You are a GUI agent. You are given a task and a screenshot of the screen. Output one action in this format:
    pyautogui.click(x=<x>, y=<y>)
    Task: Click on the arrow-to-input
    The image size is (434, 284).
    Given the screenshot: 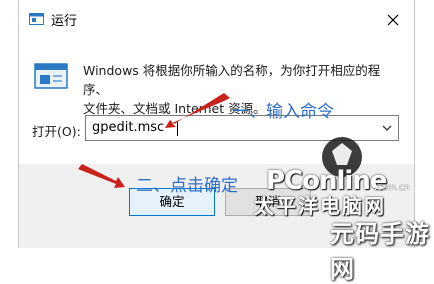 What is the action you would take?
    pyautogui.click(x=197, y=110)
    